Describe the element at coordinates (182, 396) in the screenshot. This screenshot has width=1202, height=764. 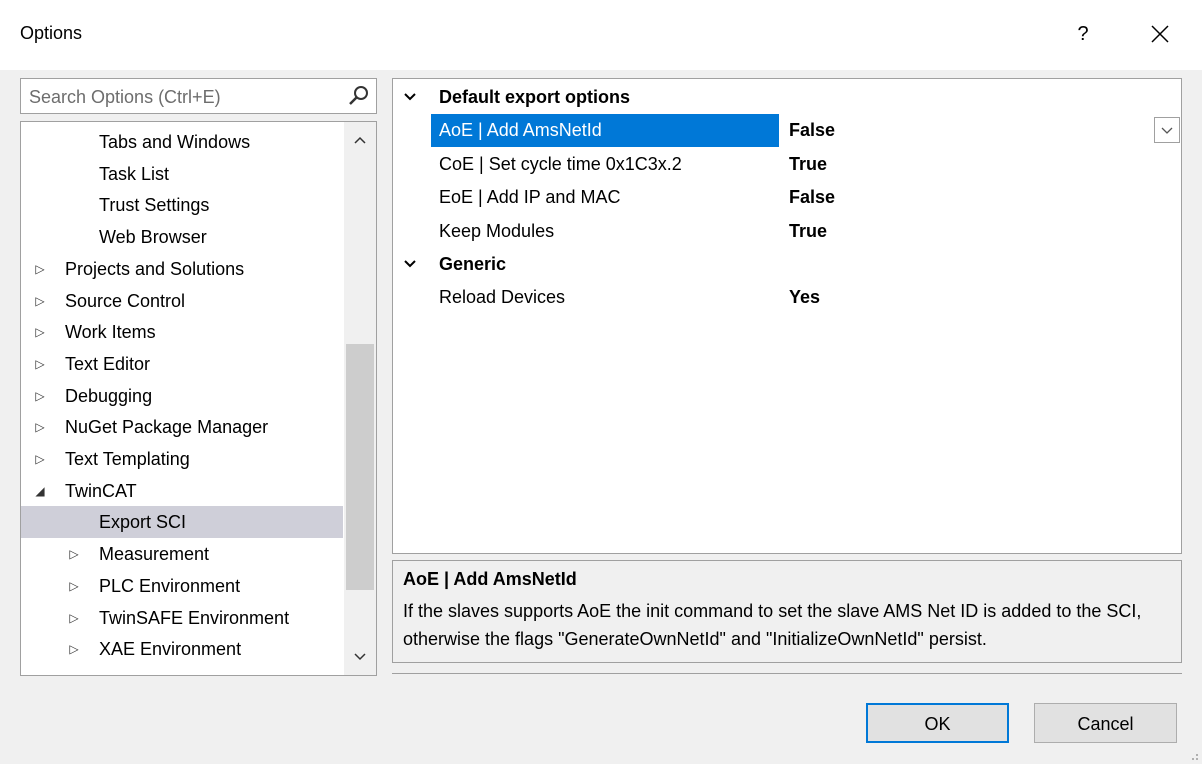
I see `tree-item: ▷ Debugging` at that location.